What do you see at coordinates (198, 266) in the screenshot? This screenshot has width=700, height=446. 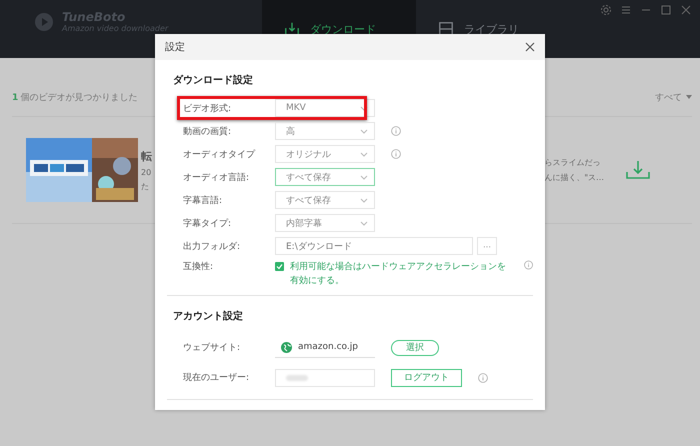 I see `field-label: 互換性:` at bounding box center [198, 266].